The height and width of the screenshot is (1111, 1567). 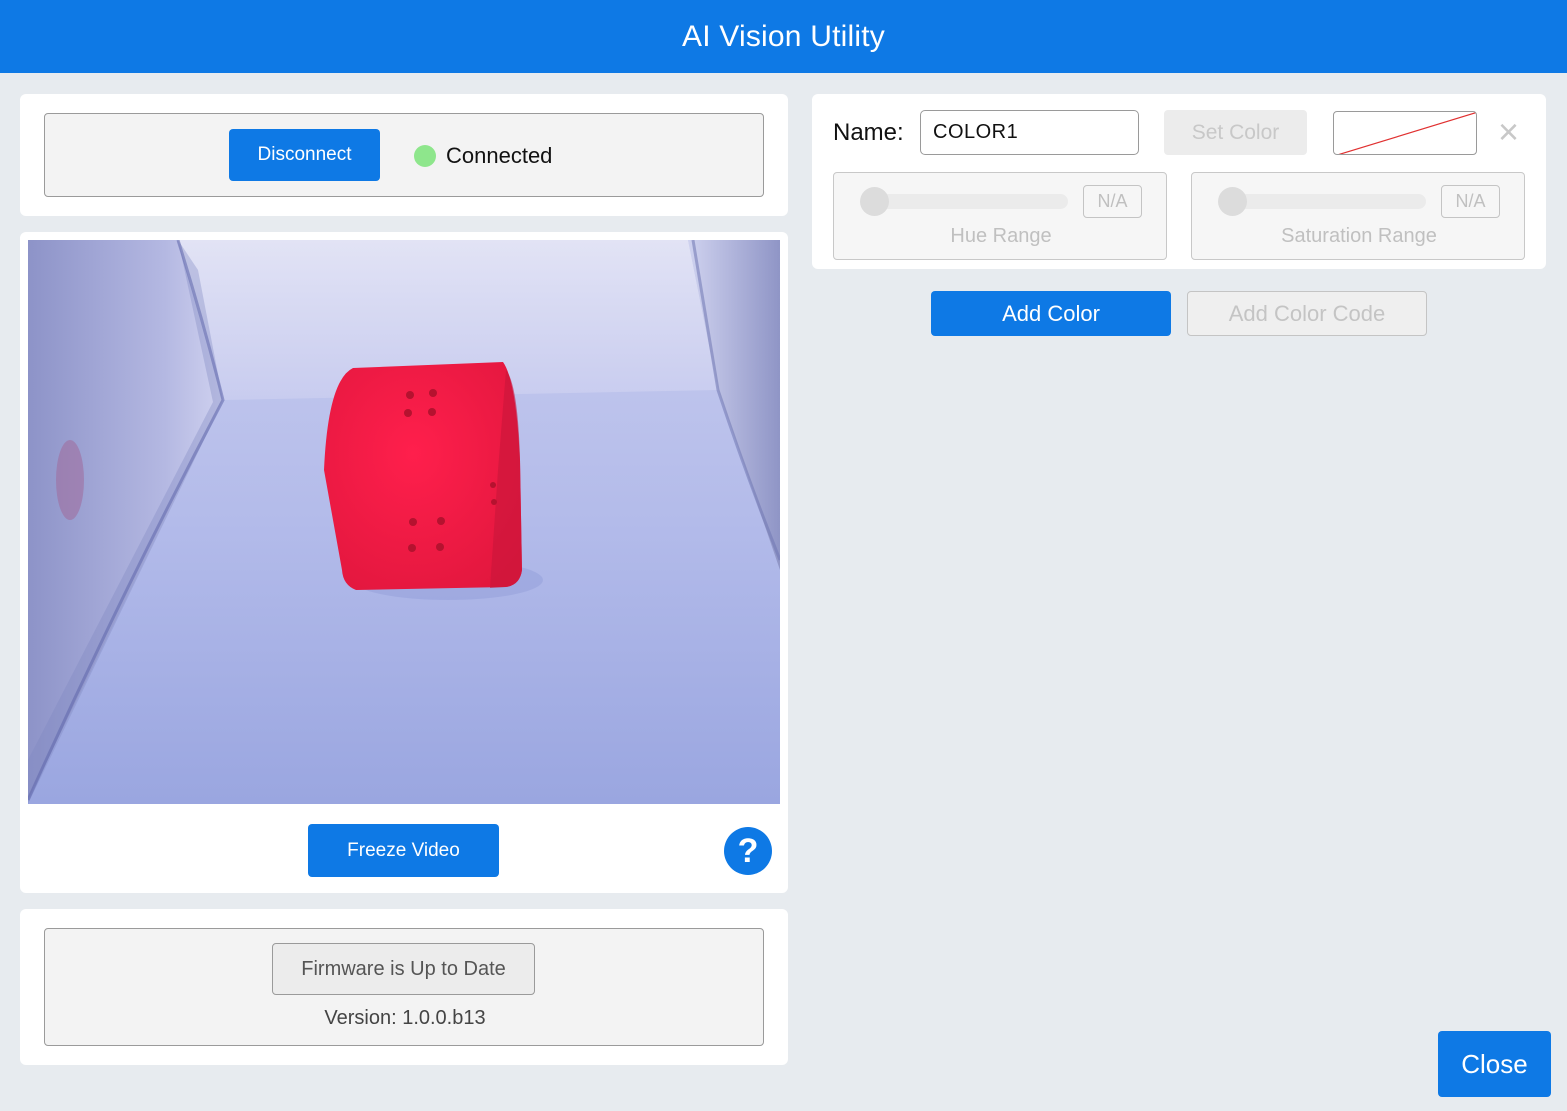 What do you see at coordinates (403, 850) in the screenshot?
I see `freeze-video-button: Freeze Video` at bounding box center [403, 850].